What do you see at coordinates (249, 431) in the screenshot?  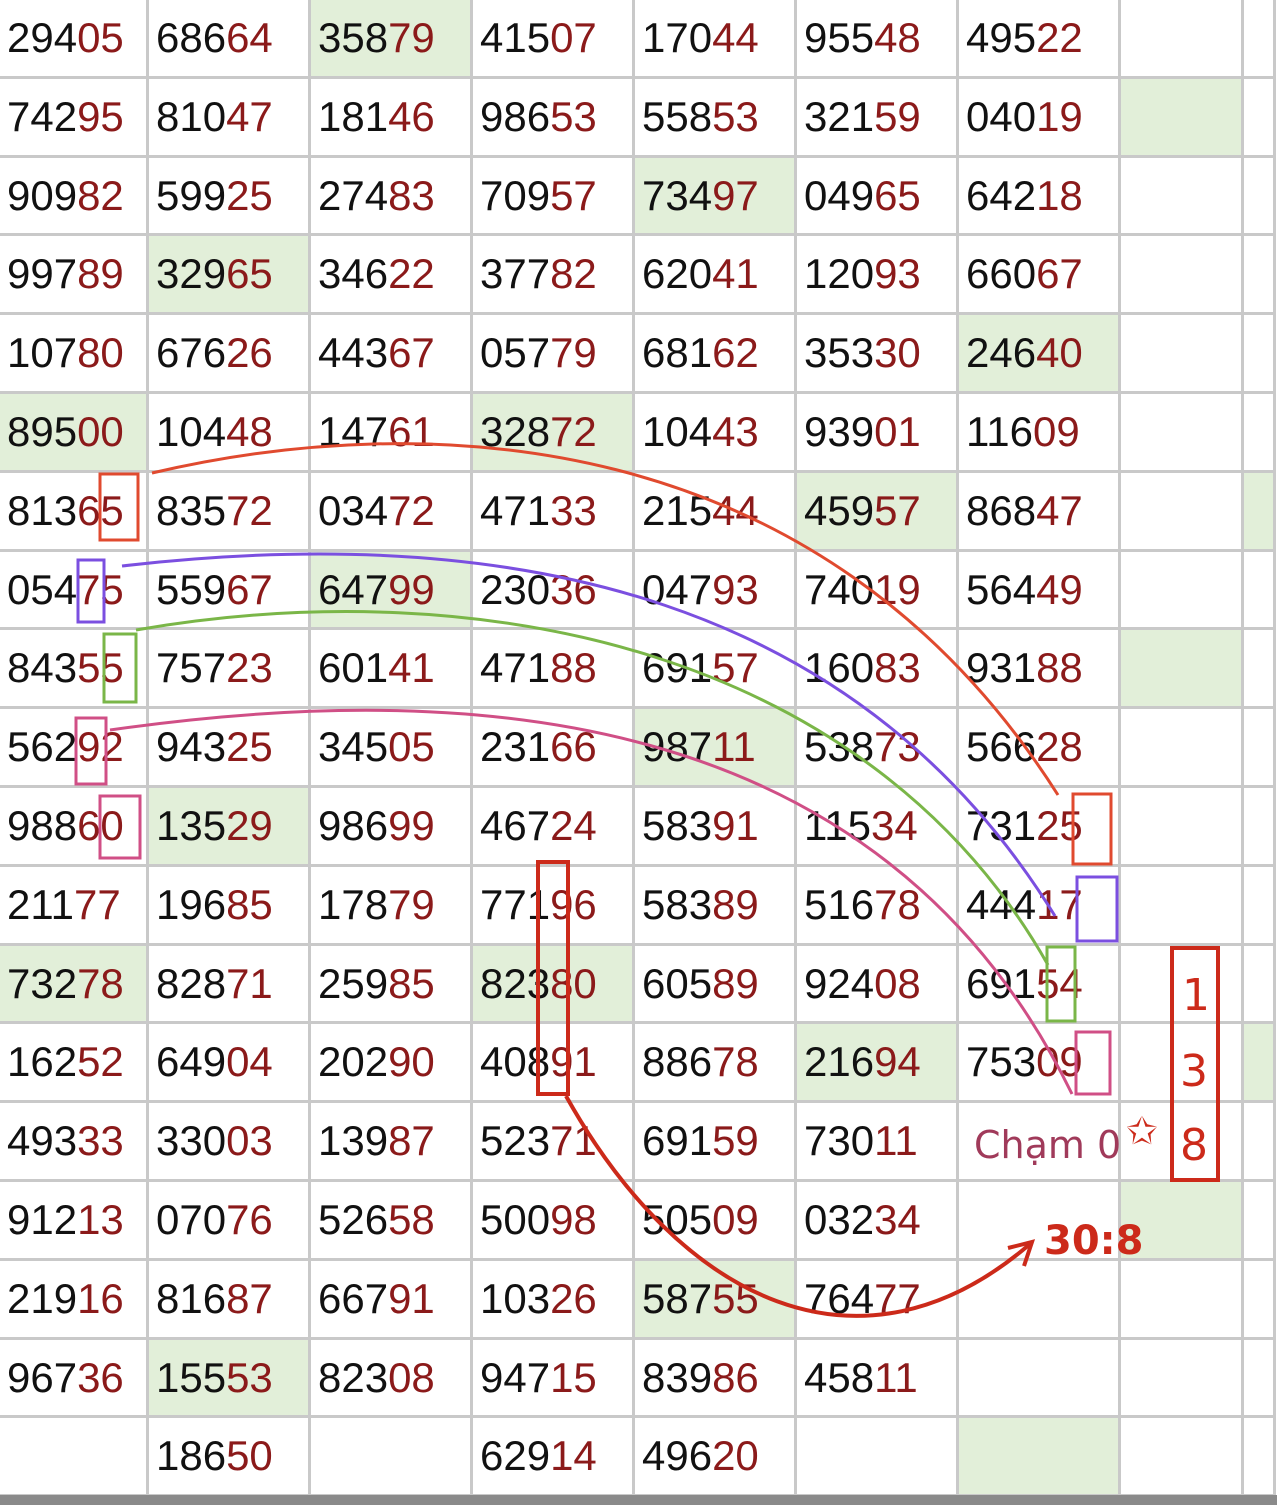 I see `number-tail: 48` at bounding box center [249, 431].